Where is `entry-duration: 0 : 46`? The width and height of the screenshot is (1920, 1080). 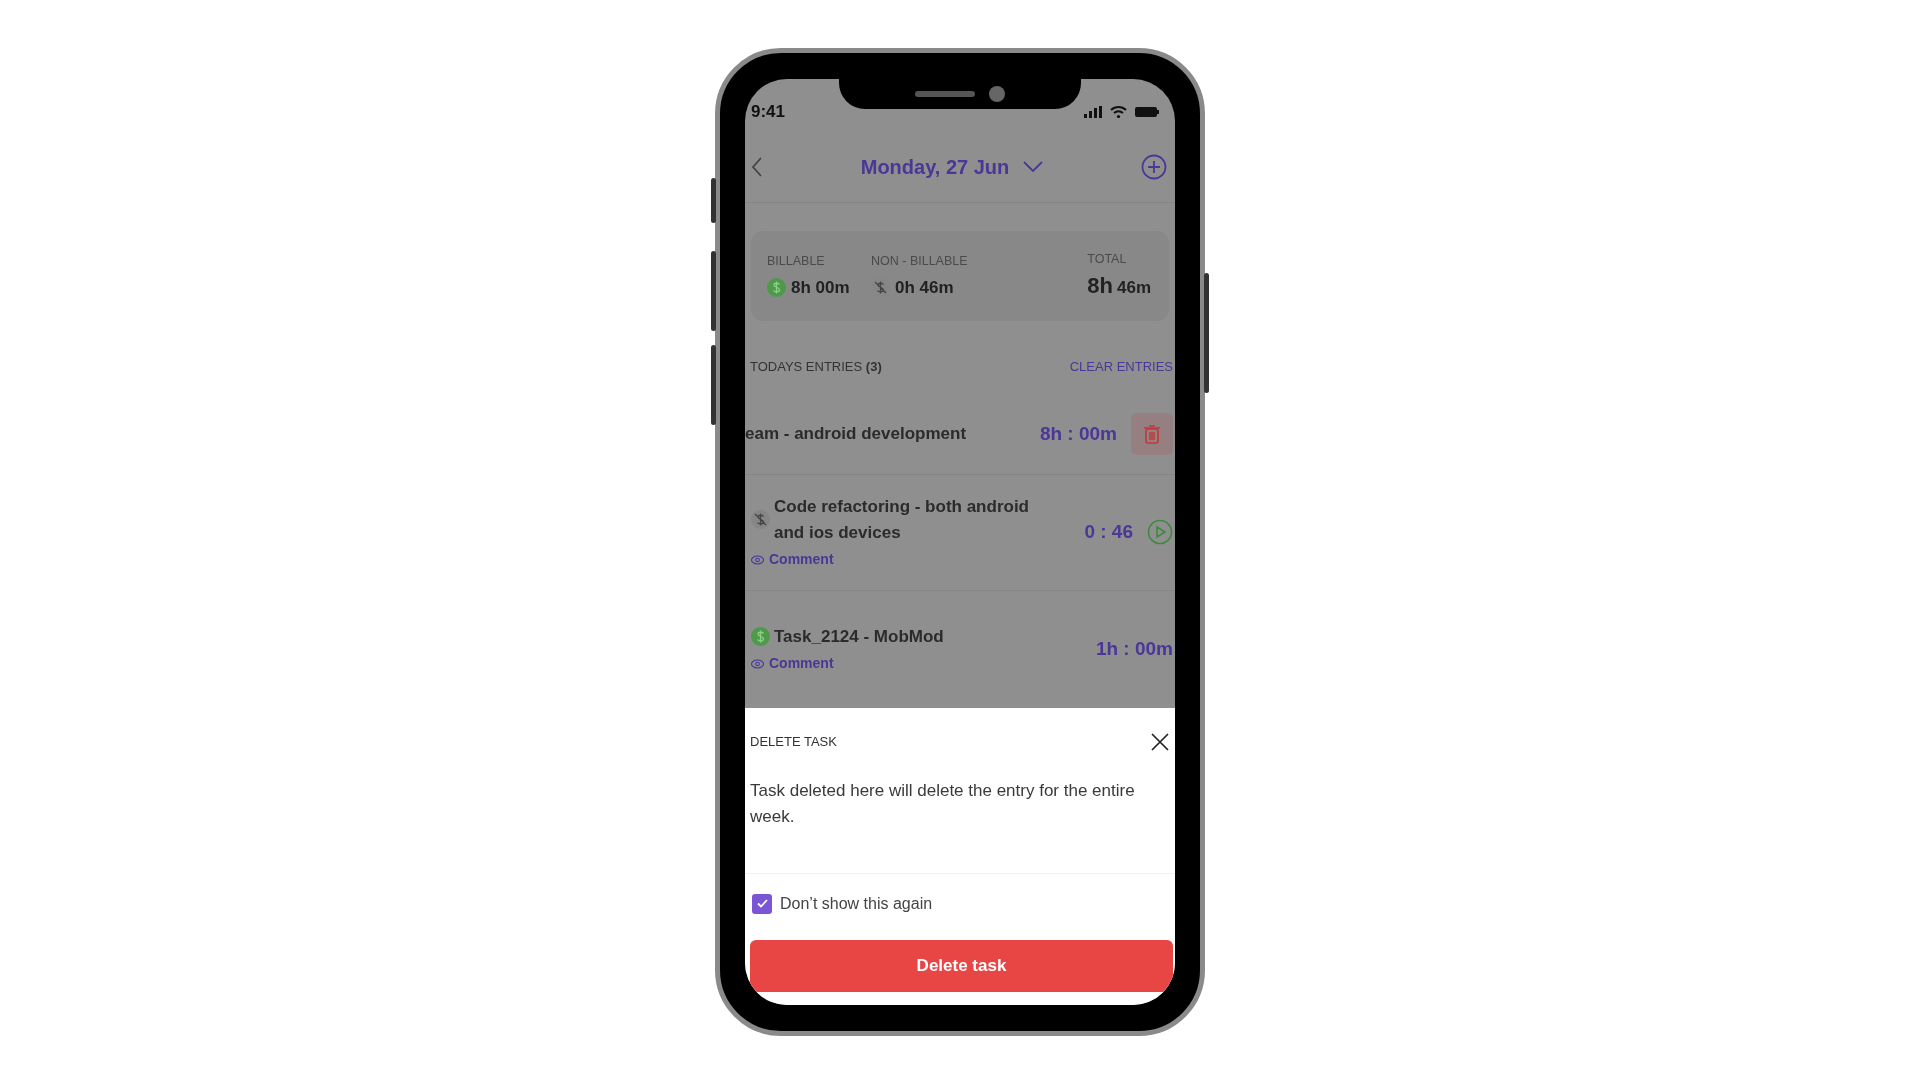 entry-duration: 0 : 46 is located at coordinates (1108, 531).